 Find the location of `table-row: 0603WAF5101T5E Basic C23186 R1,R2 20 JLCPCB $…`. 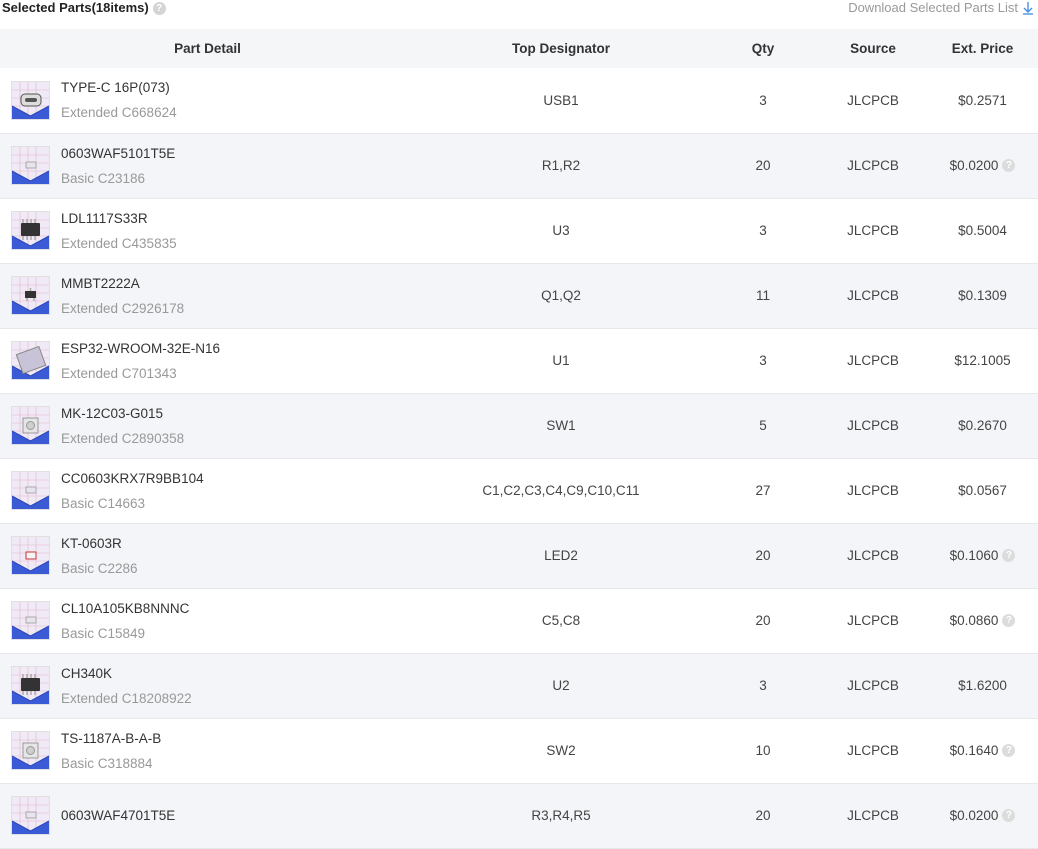

table-row: 0603WAF5101T5E Basic C23186 R1,R2 20 JLCPCB $… is located at coordinates (519, 165).